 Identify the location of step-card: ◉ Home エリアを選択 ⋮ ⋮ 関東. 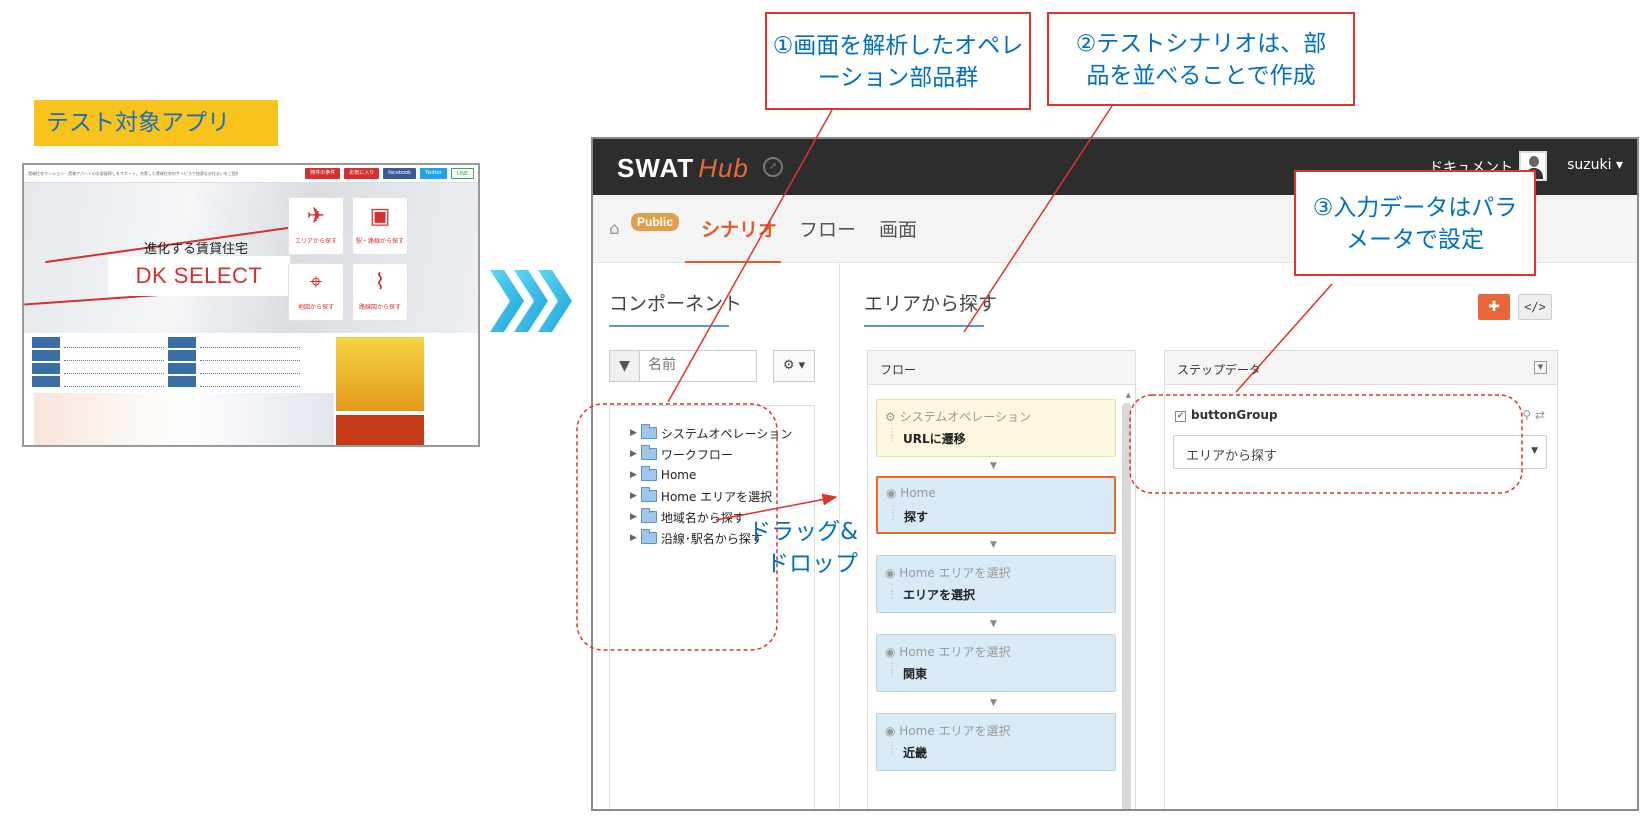
(996, 663).